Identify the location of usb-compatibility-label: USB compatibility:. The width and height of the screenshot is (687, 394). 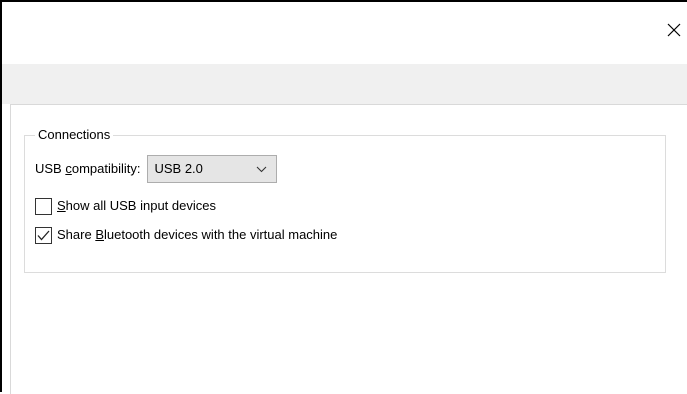
(87, 169).